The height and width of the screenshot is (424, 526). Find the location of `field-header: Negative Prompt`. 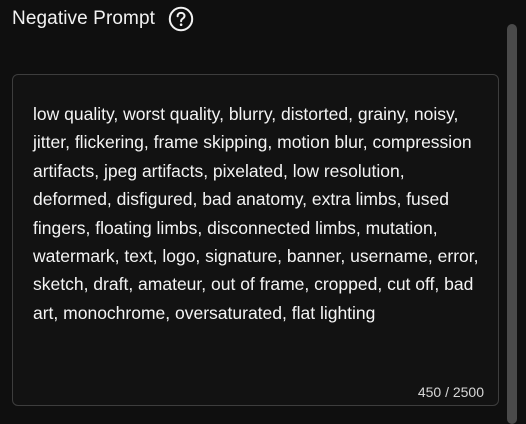

field-header: Negative Prompt is located at coordinates (103, 19).